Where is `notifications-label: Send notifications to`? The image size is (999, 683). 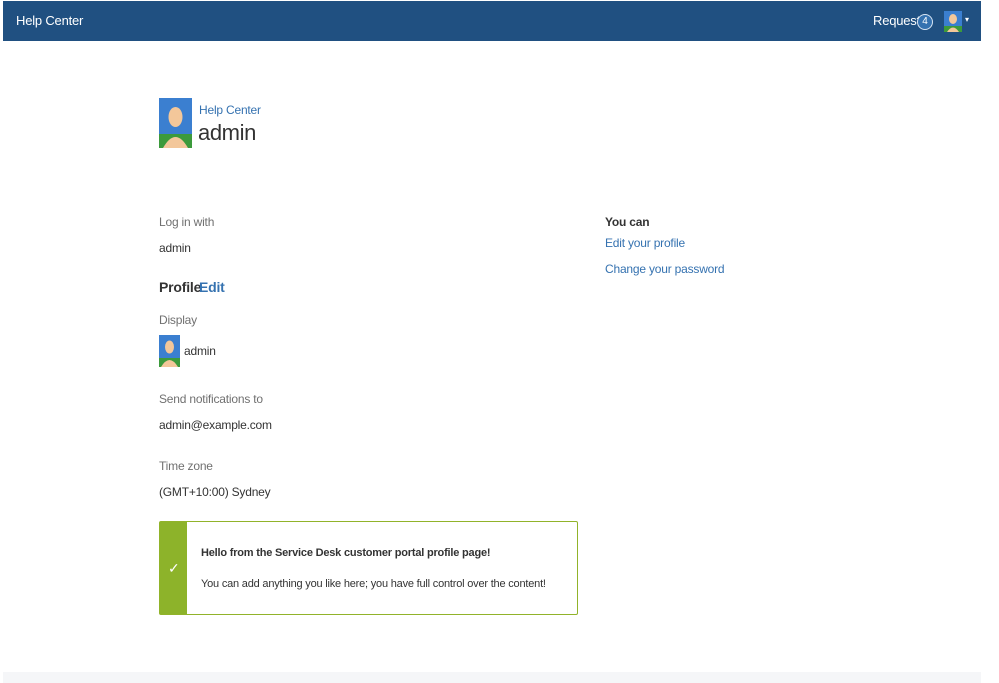 notifications-label: Send notifications to is located at coordinates (211, 399).